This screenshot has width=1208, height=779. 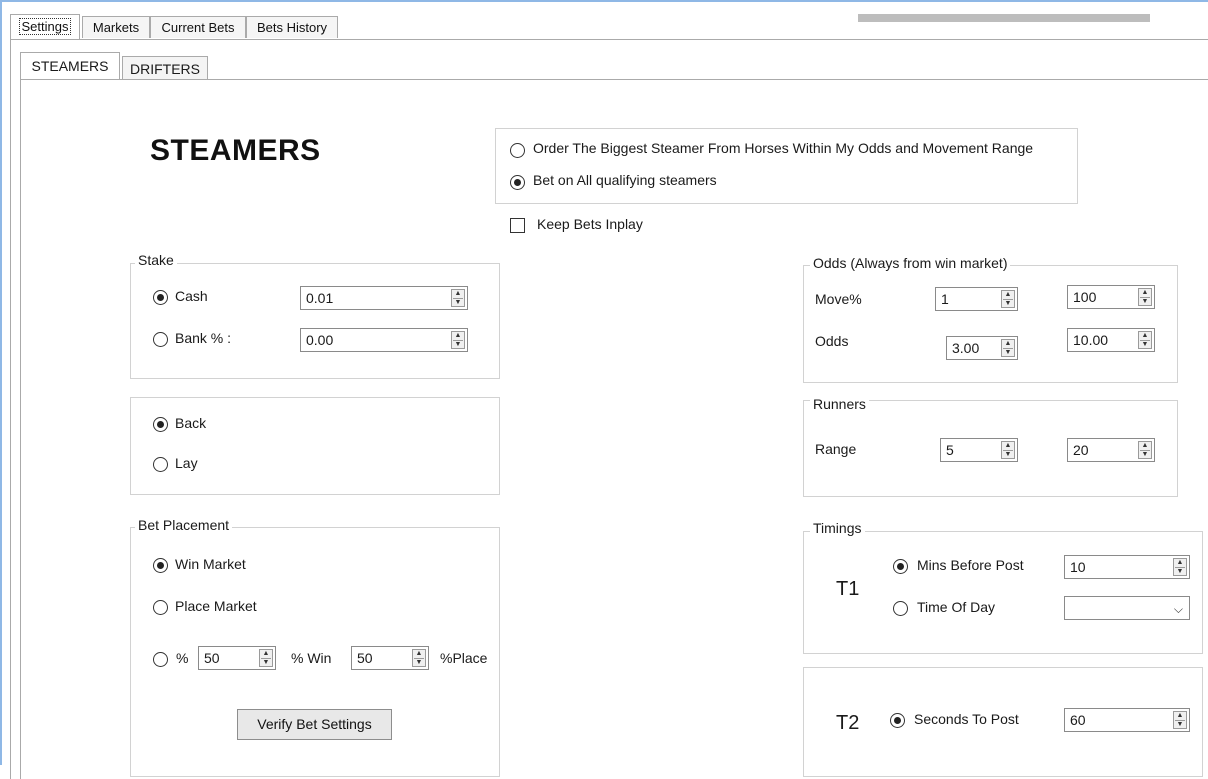 What do you see at coordinates (165, 68) in the screenshot?
I see `subtab-drifters: DRIFTERS` at bounding box center [165, 68].